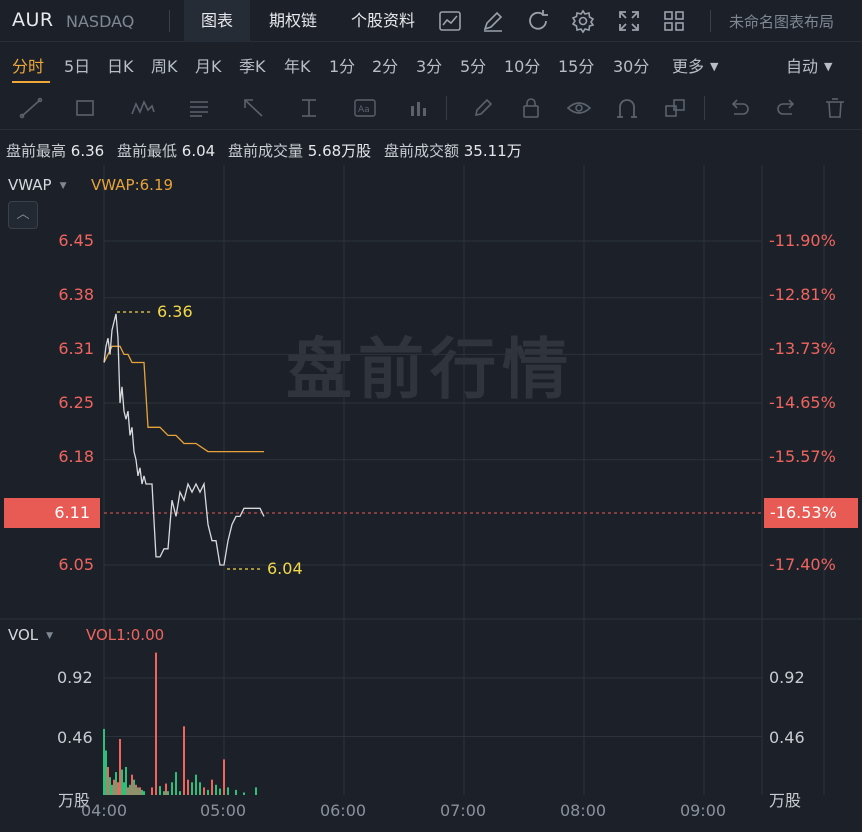 Image resolution: width=862 pixels, height=832 pixels. I want to click on period-3min: 3分, so click(429, 65).